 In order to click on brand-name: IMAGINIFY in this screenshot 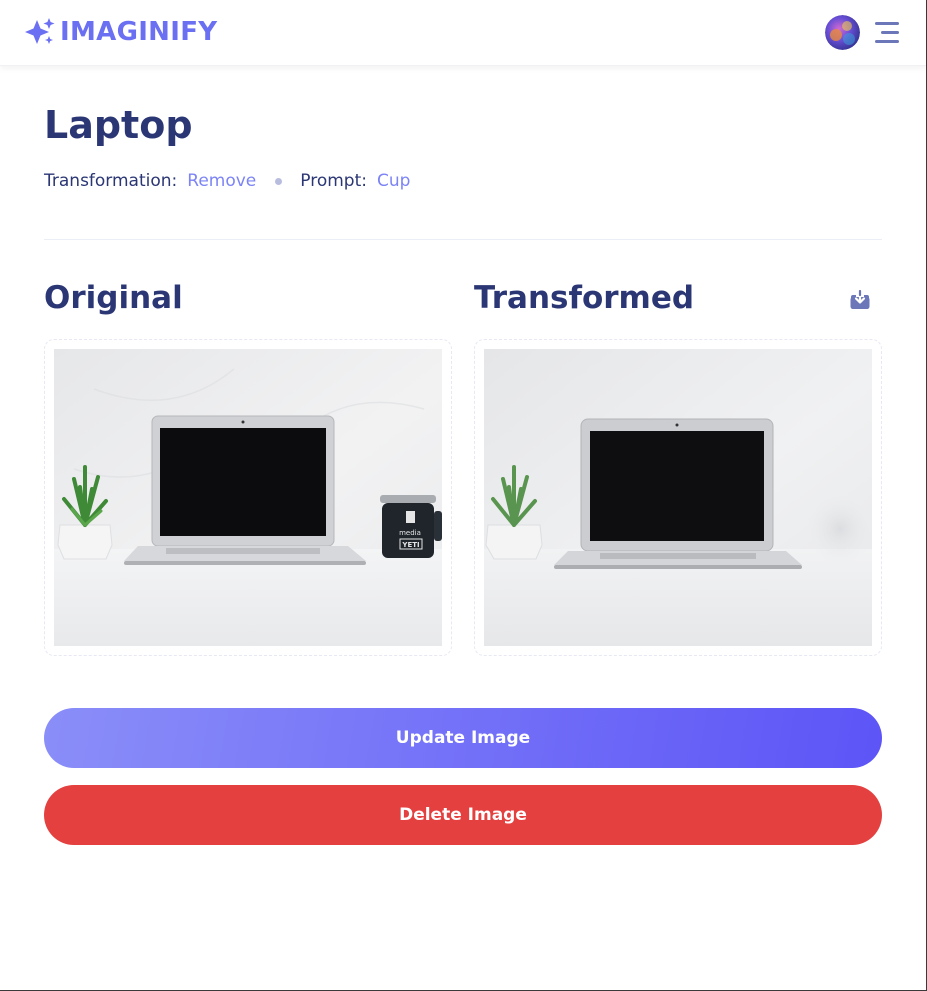, I will do `click(139, 32)`.